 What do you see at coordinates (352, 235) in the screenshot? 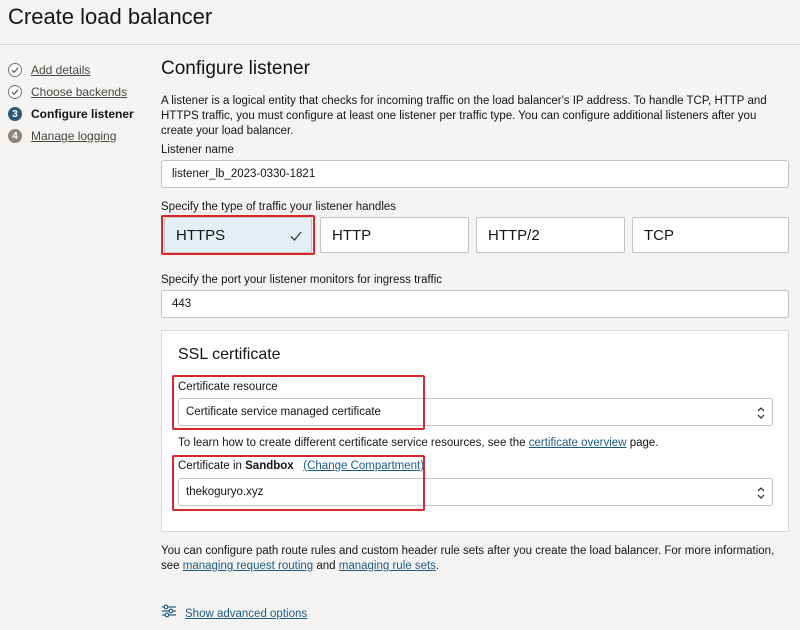
I see `traffic-option-label: HTTP` at bounding box center [352, 235].